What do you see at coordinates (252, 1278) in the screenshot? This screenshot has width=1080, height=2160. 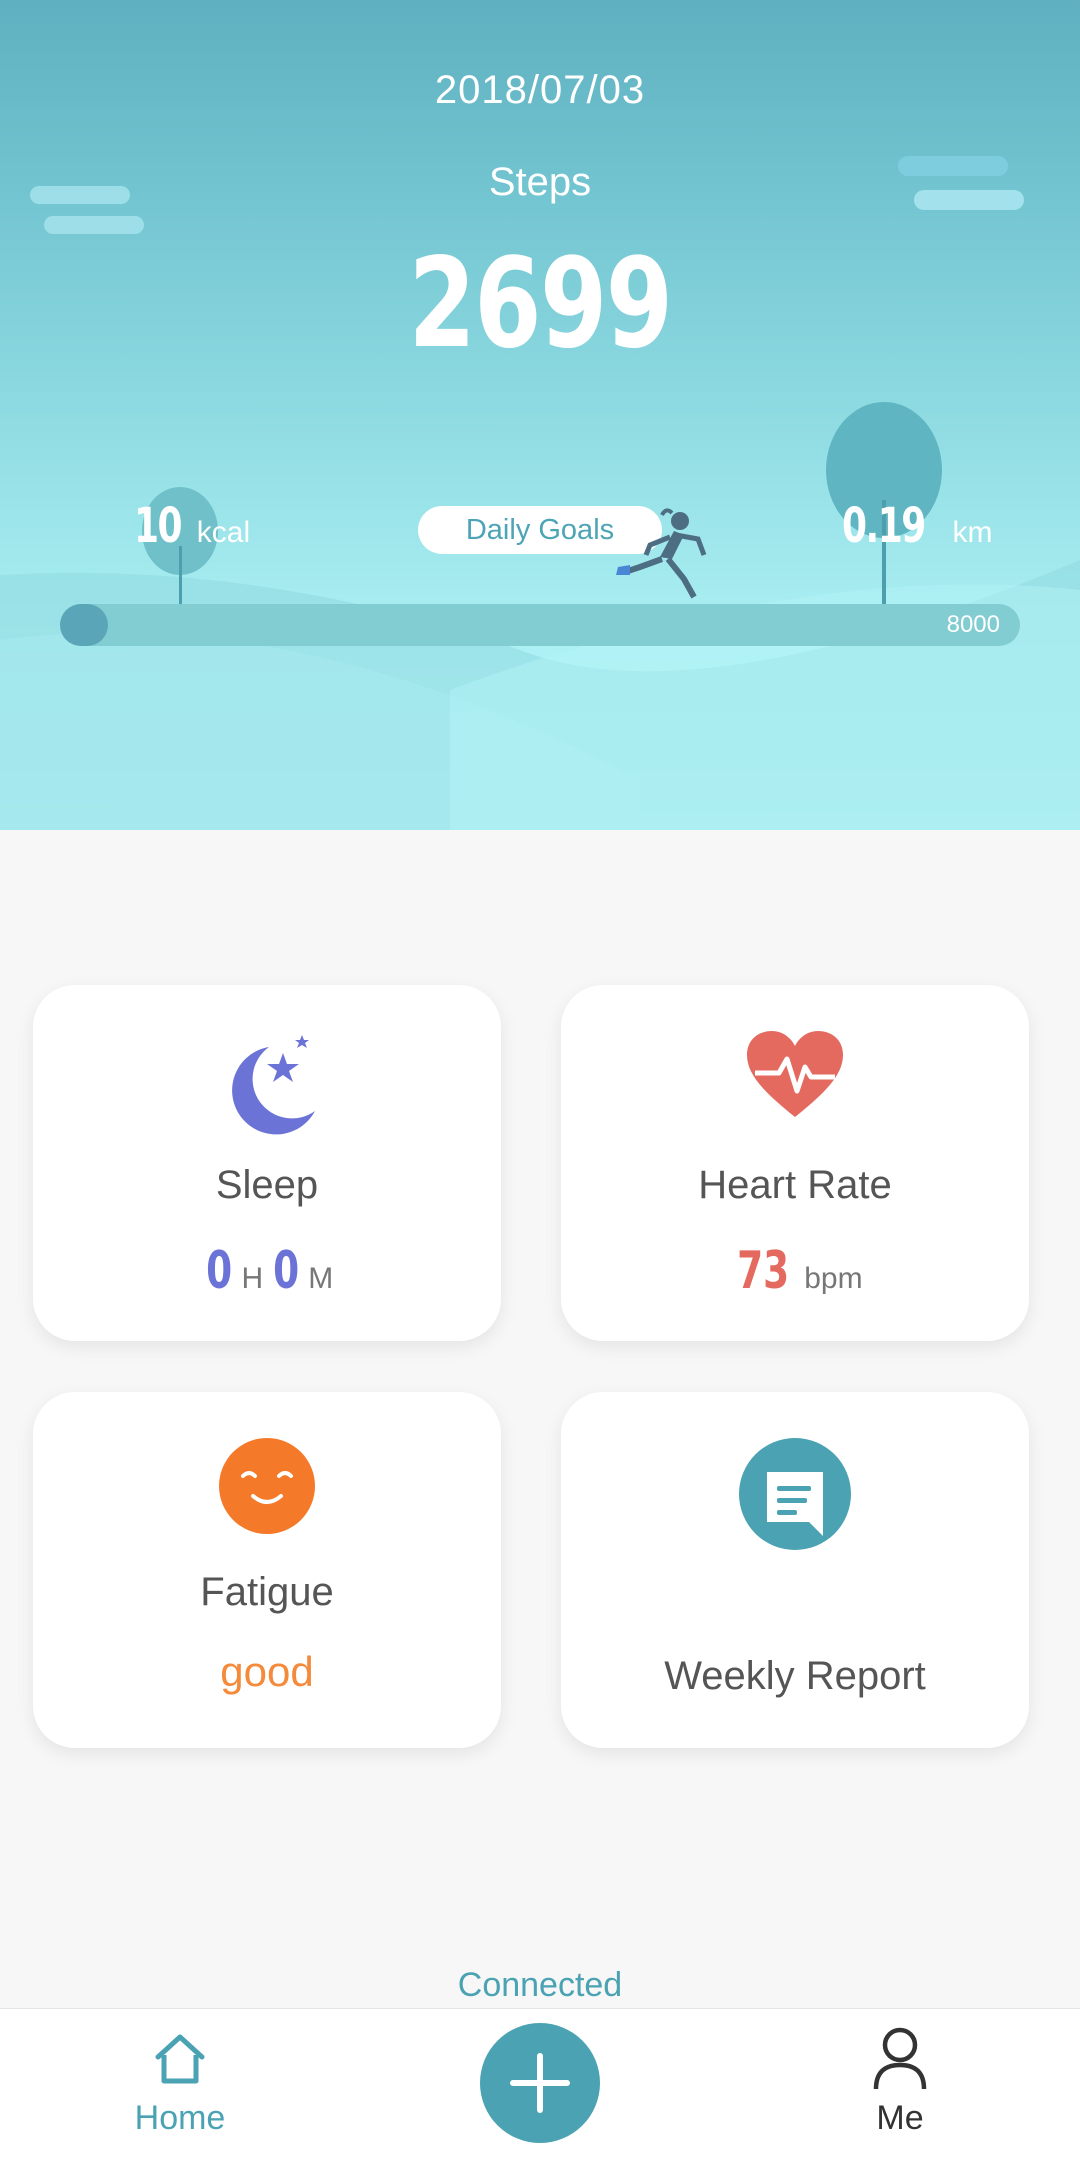 I see `sleep-hours-unit: H` at bounding box center [252, 1278].